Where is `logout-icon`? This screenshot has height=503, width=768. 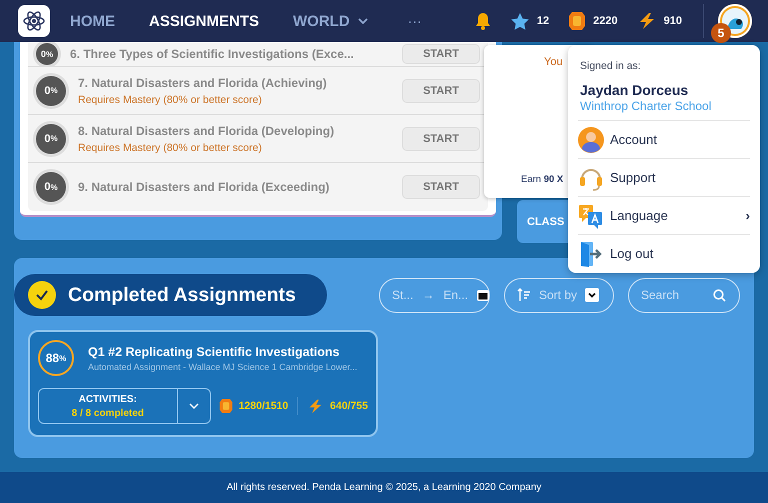 logout-icon is located at coordinates (591, 253).